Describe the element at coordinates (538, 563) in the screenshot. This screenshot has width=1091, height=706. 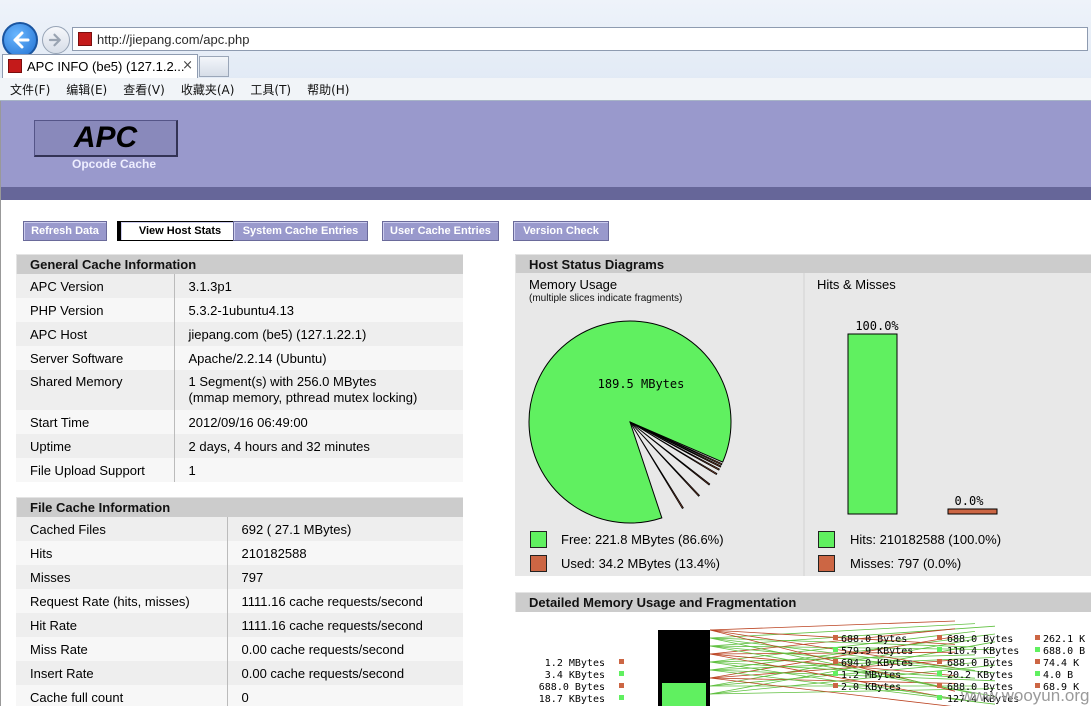
I see `used-swatch` at that location.